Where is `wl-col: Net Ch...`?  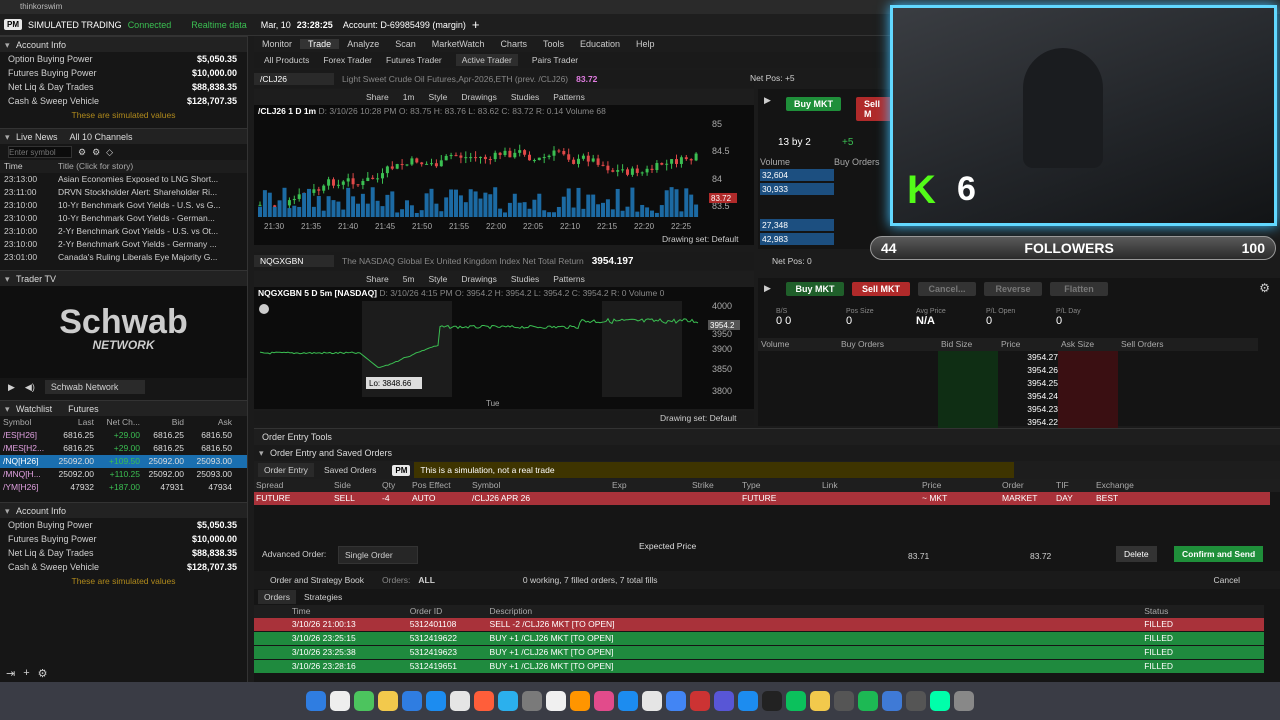
wl-col: Net Ch... is located at coordinates (117, 422).